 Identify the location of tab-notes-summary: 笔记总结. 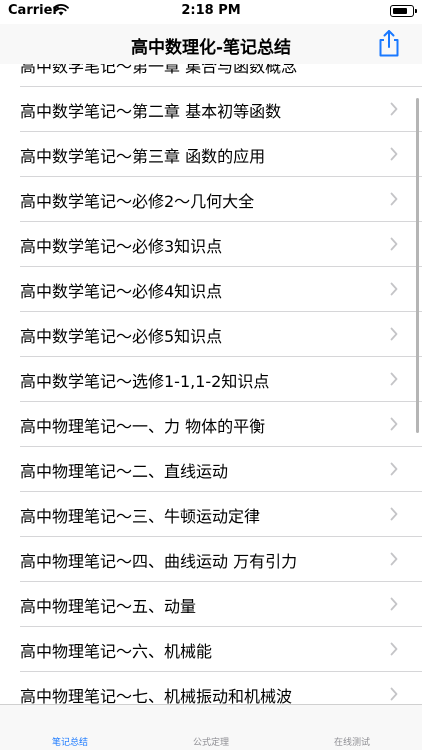
(70, 741).